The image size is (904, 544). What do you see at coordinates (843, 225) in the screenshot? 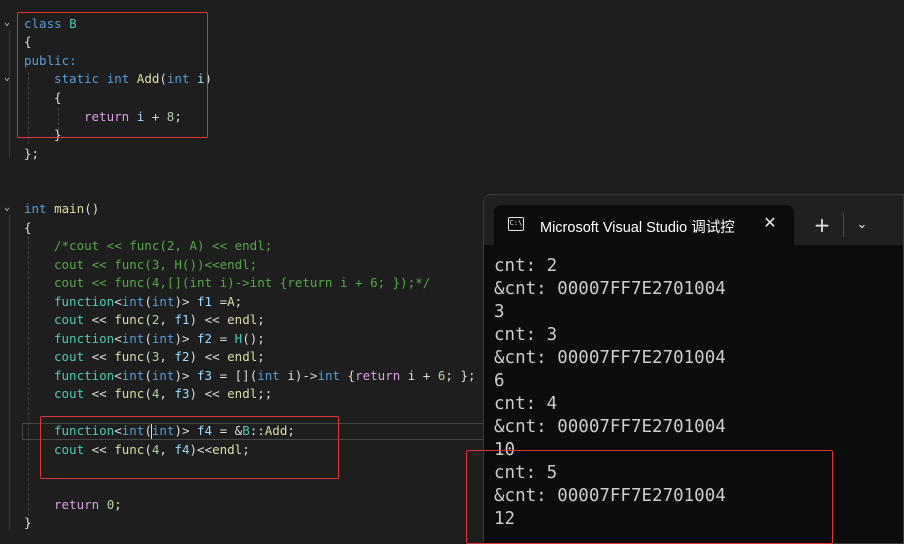
I see `titlebar-divider` at bounding box center [843, 225].